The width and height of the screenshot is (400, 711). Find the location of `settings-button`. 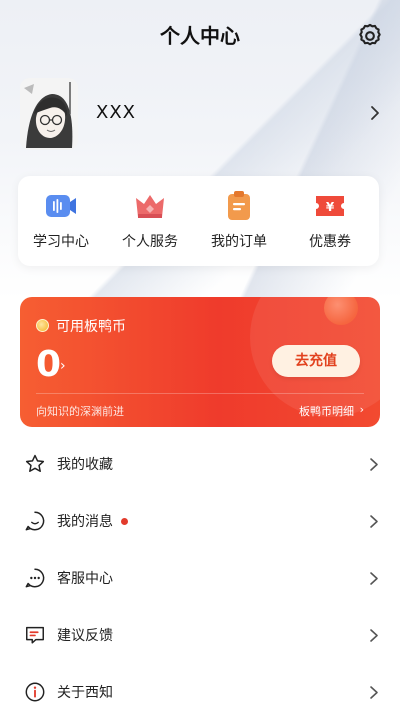

settings-button is located at coordinates (370, 36).